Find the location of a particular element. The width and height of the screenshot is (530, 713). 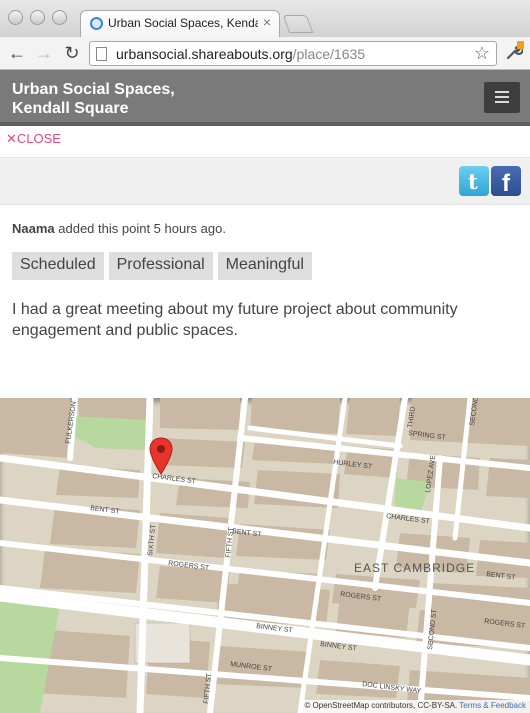

close-label: CLOSE is located at coordinates (38, 138).